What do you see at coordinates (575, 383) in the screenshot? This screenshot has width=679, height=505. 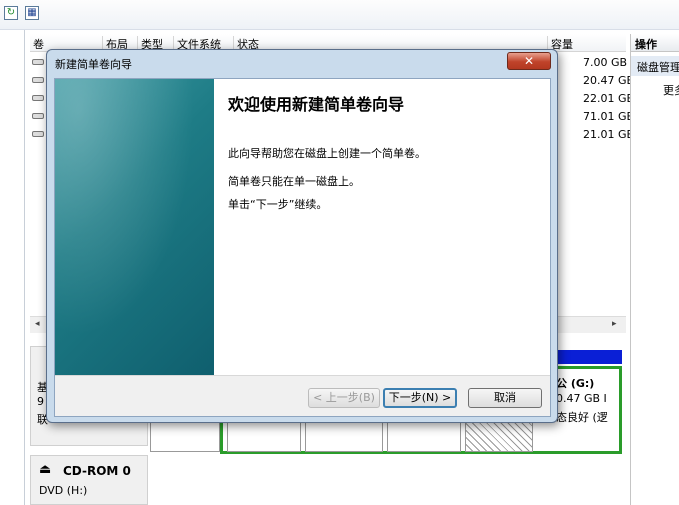 I see `partition-name: 公 (G:)` at bounding box center [575, 383].